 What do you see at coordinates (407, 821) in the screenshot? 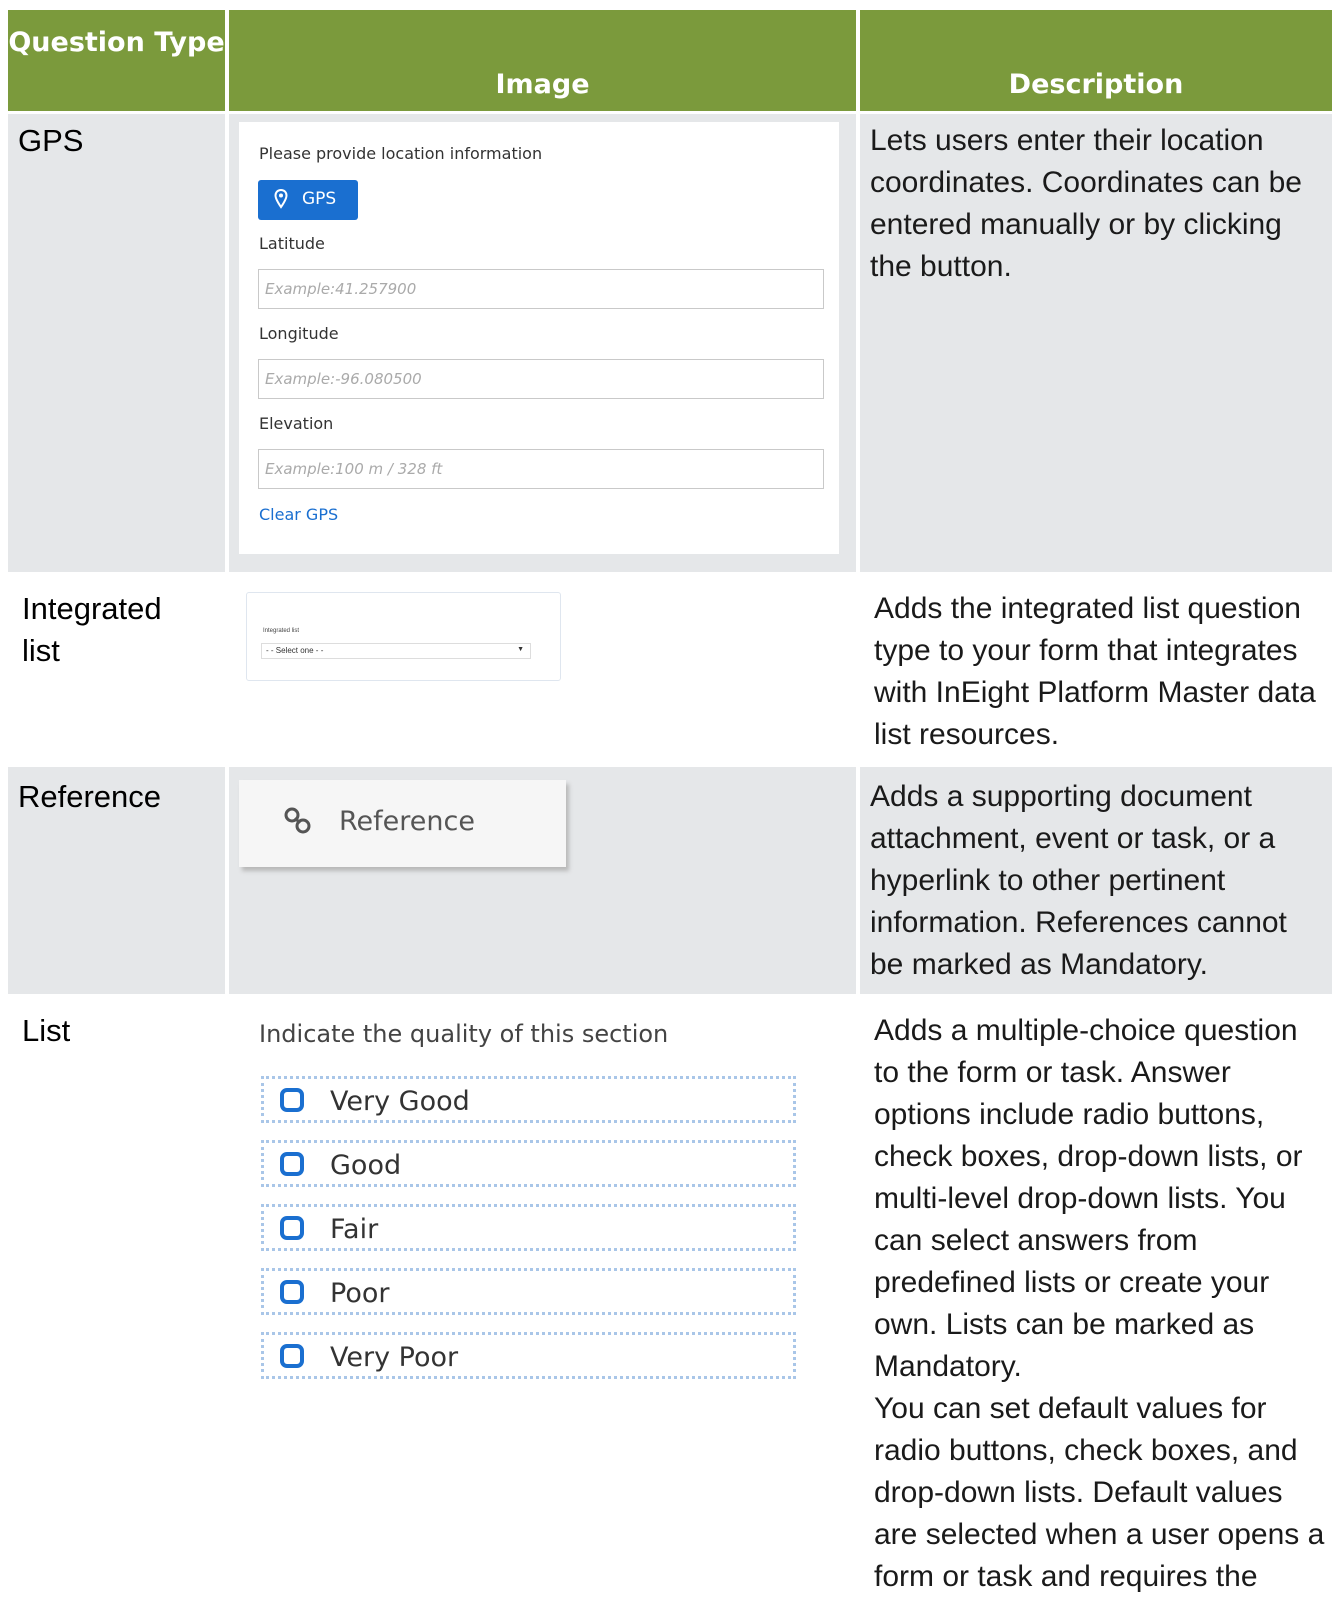
I see `reference-button-label: Reference` at bounding box center [407, 821].